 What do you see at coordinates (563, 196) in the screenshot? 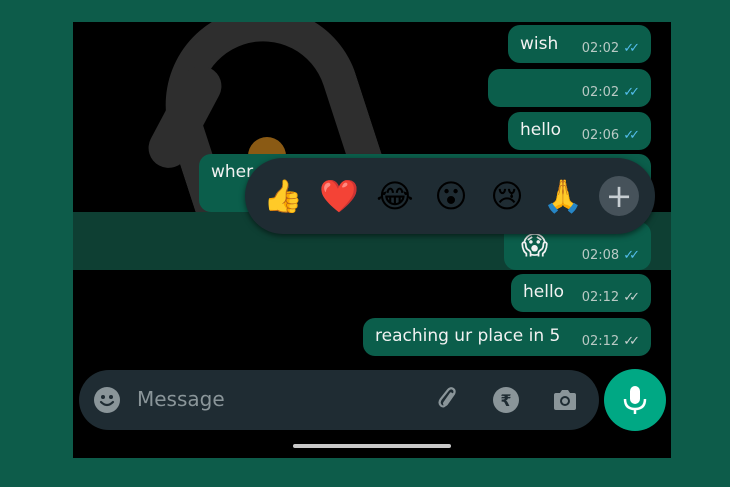
I see `reaction-pray: 🙏` at bounding box center [563, 196].